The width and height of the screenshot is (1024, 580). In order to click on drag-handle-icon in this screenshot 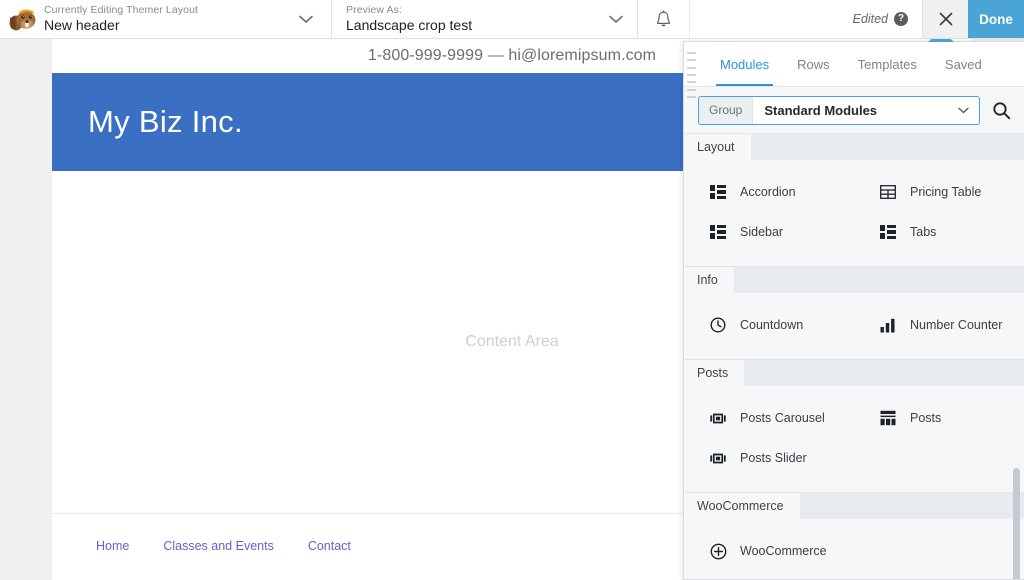, I will do `click(691, 75)`.